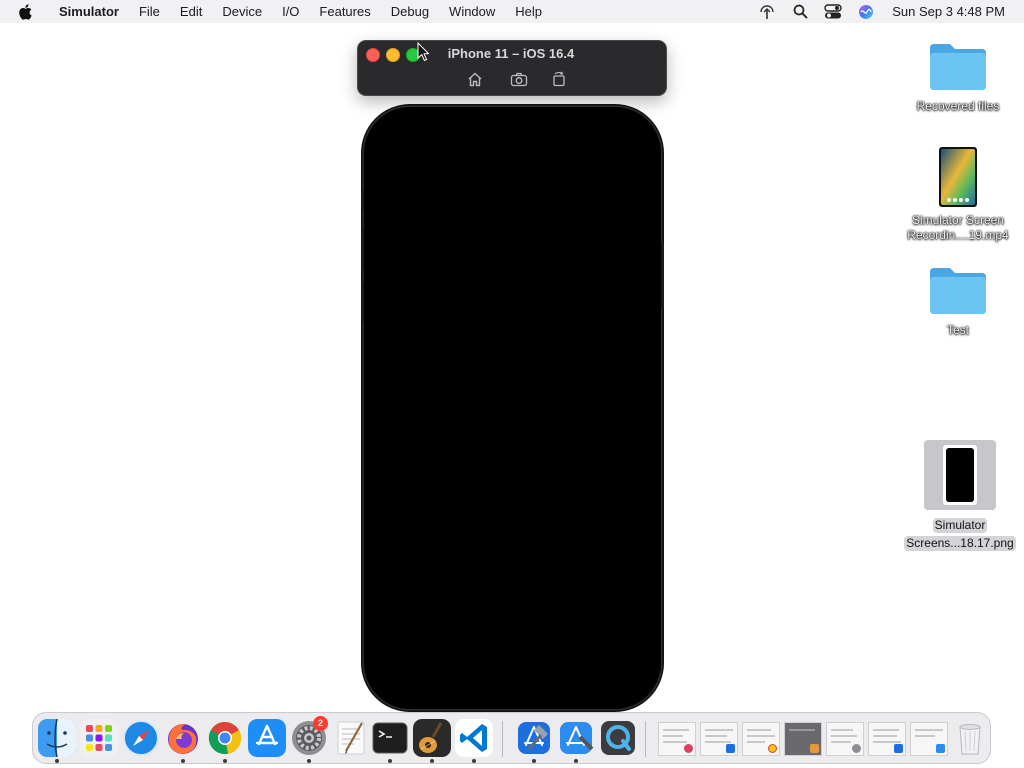 Image resolution: width=1024 pixels, height=768 pixels. Describe the element at coordinates (512, 68) in the screenshot. I see `simulator-window-toolbar: iPhone 11 – iOS 16.4` at that location.